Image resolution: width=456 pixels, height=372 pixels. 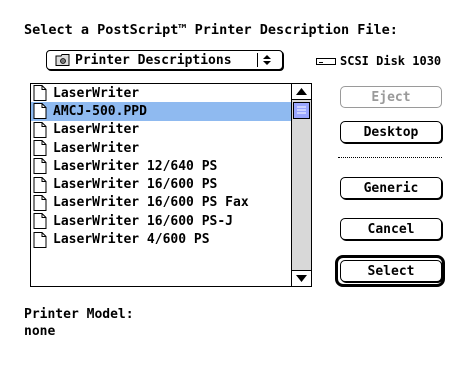 I want to click on arrow-up-icon, so click(x=301, y=91).